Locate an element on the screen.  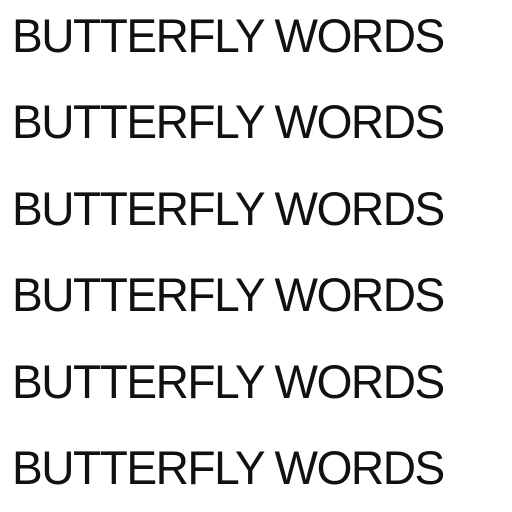
text-line-5: BUTTERFLY WORDS is located at coordinates (228, 381).